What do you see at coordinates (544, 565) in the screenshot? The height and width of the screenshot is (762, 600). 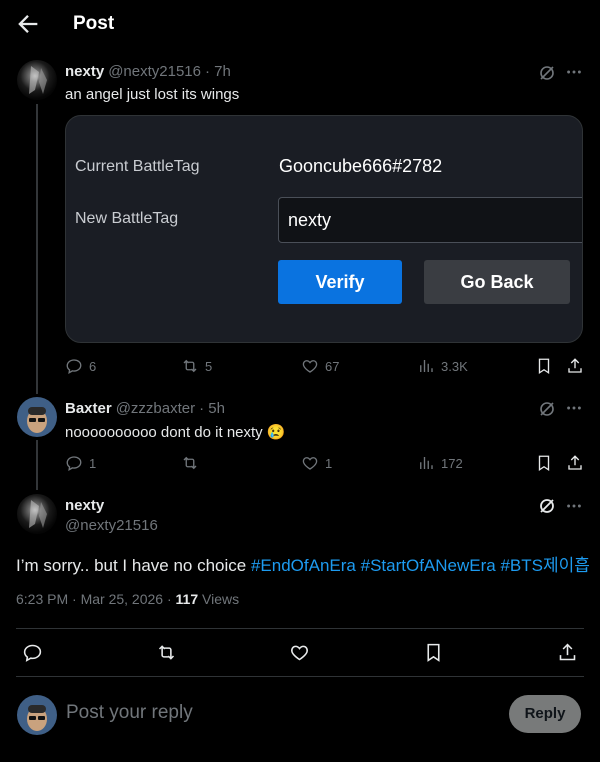 I see `hashtag-link: #BTS제이흡` at bounding box center [544, 565].